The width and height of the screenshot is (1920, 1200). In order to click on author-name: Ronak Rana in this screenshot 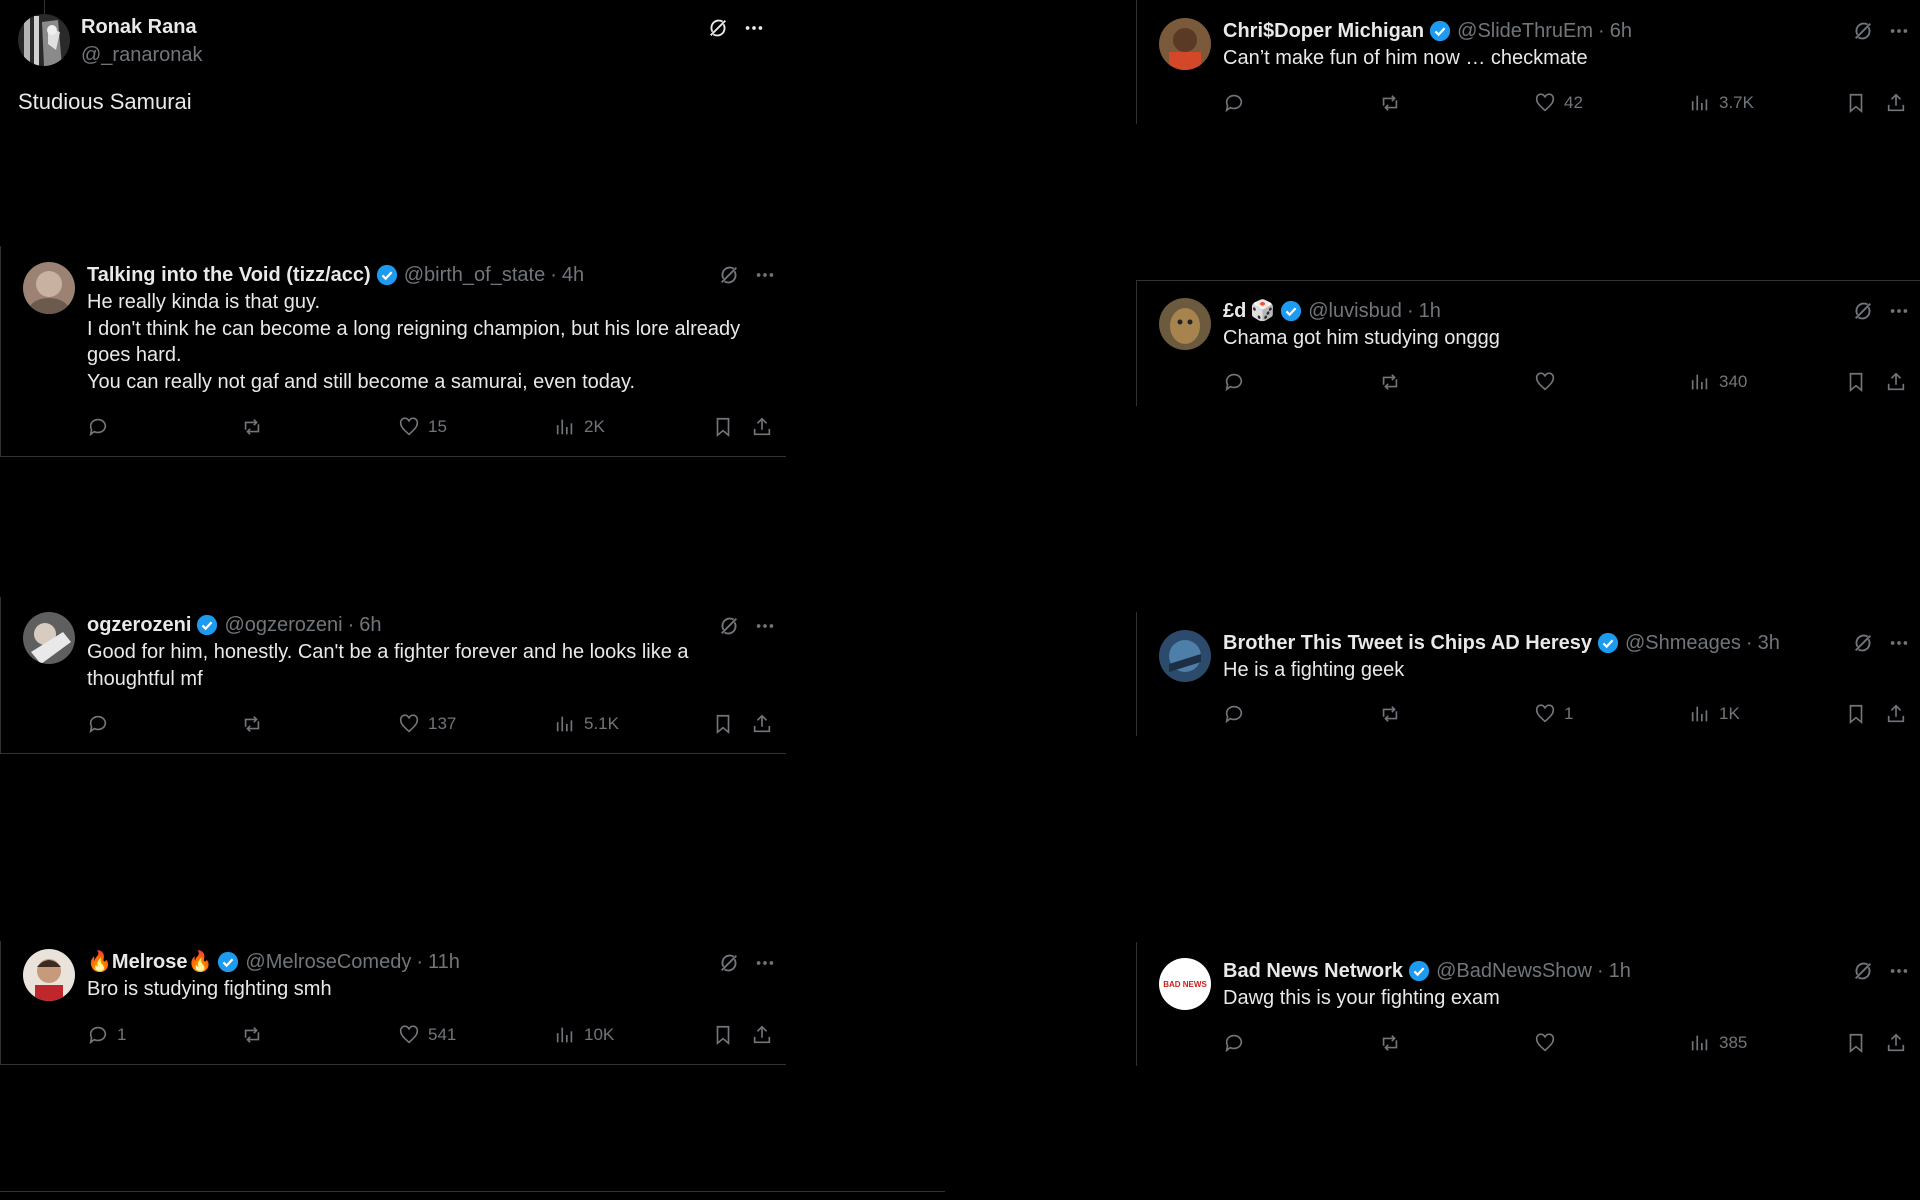, I will do `click(139, 27)`.